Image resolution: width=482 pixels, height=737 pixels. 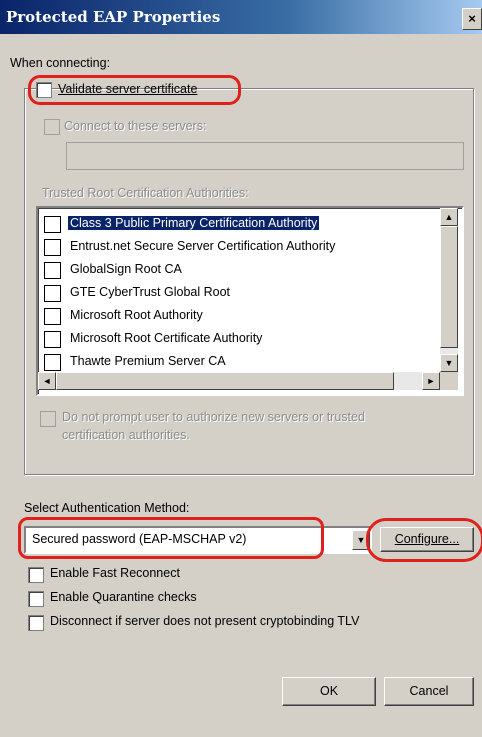 What do you see at coordinates (431, 381) in the screenshot?
I see `scroll-right-icon: ►` at bounding box center [431, 381].